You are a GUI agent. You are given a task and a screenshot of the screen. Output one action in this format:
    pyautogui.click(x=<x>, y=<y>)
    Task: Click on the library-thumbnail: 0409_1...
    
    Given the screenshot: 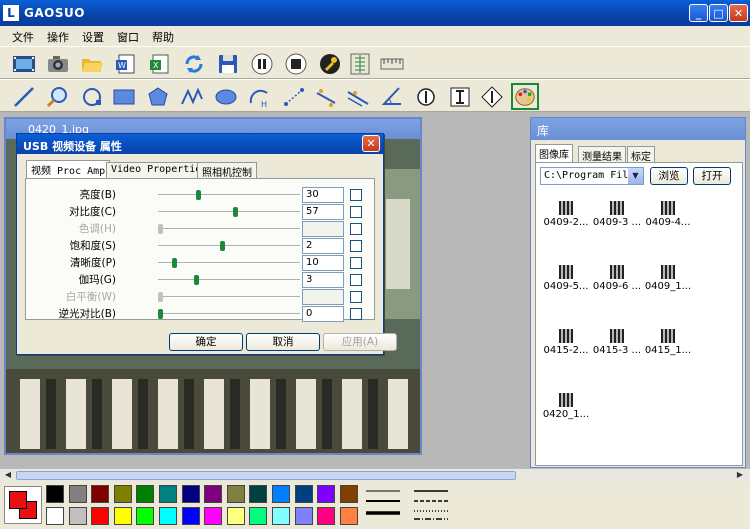 What is the action you would take?
    pyautogui.click(x=668, y=278)
    